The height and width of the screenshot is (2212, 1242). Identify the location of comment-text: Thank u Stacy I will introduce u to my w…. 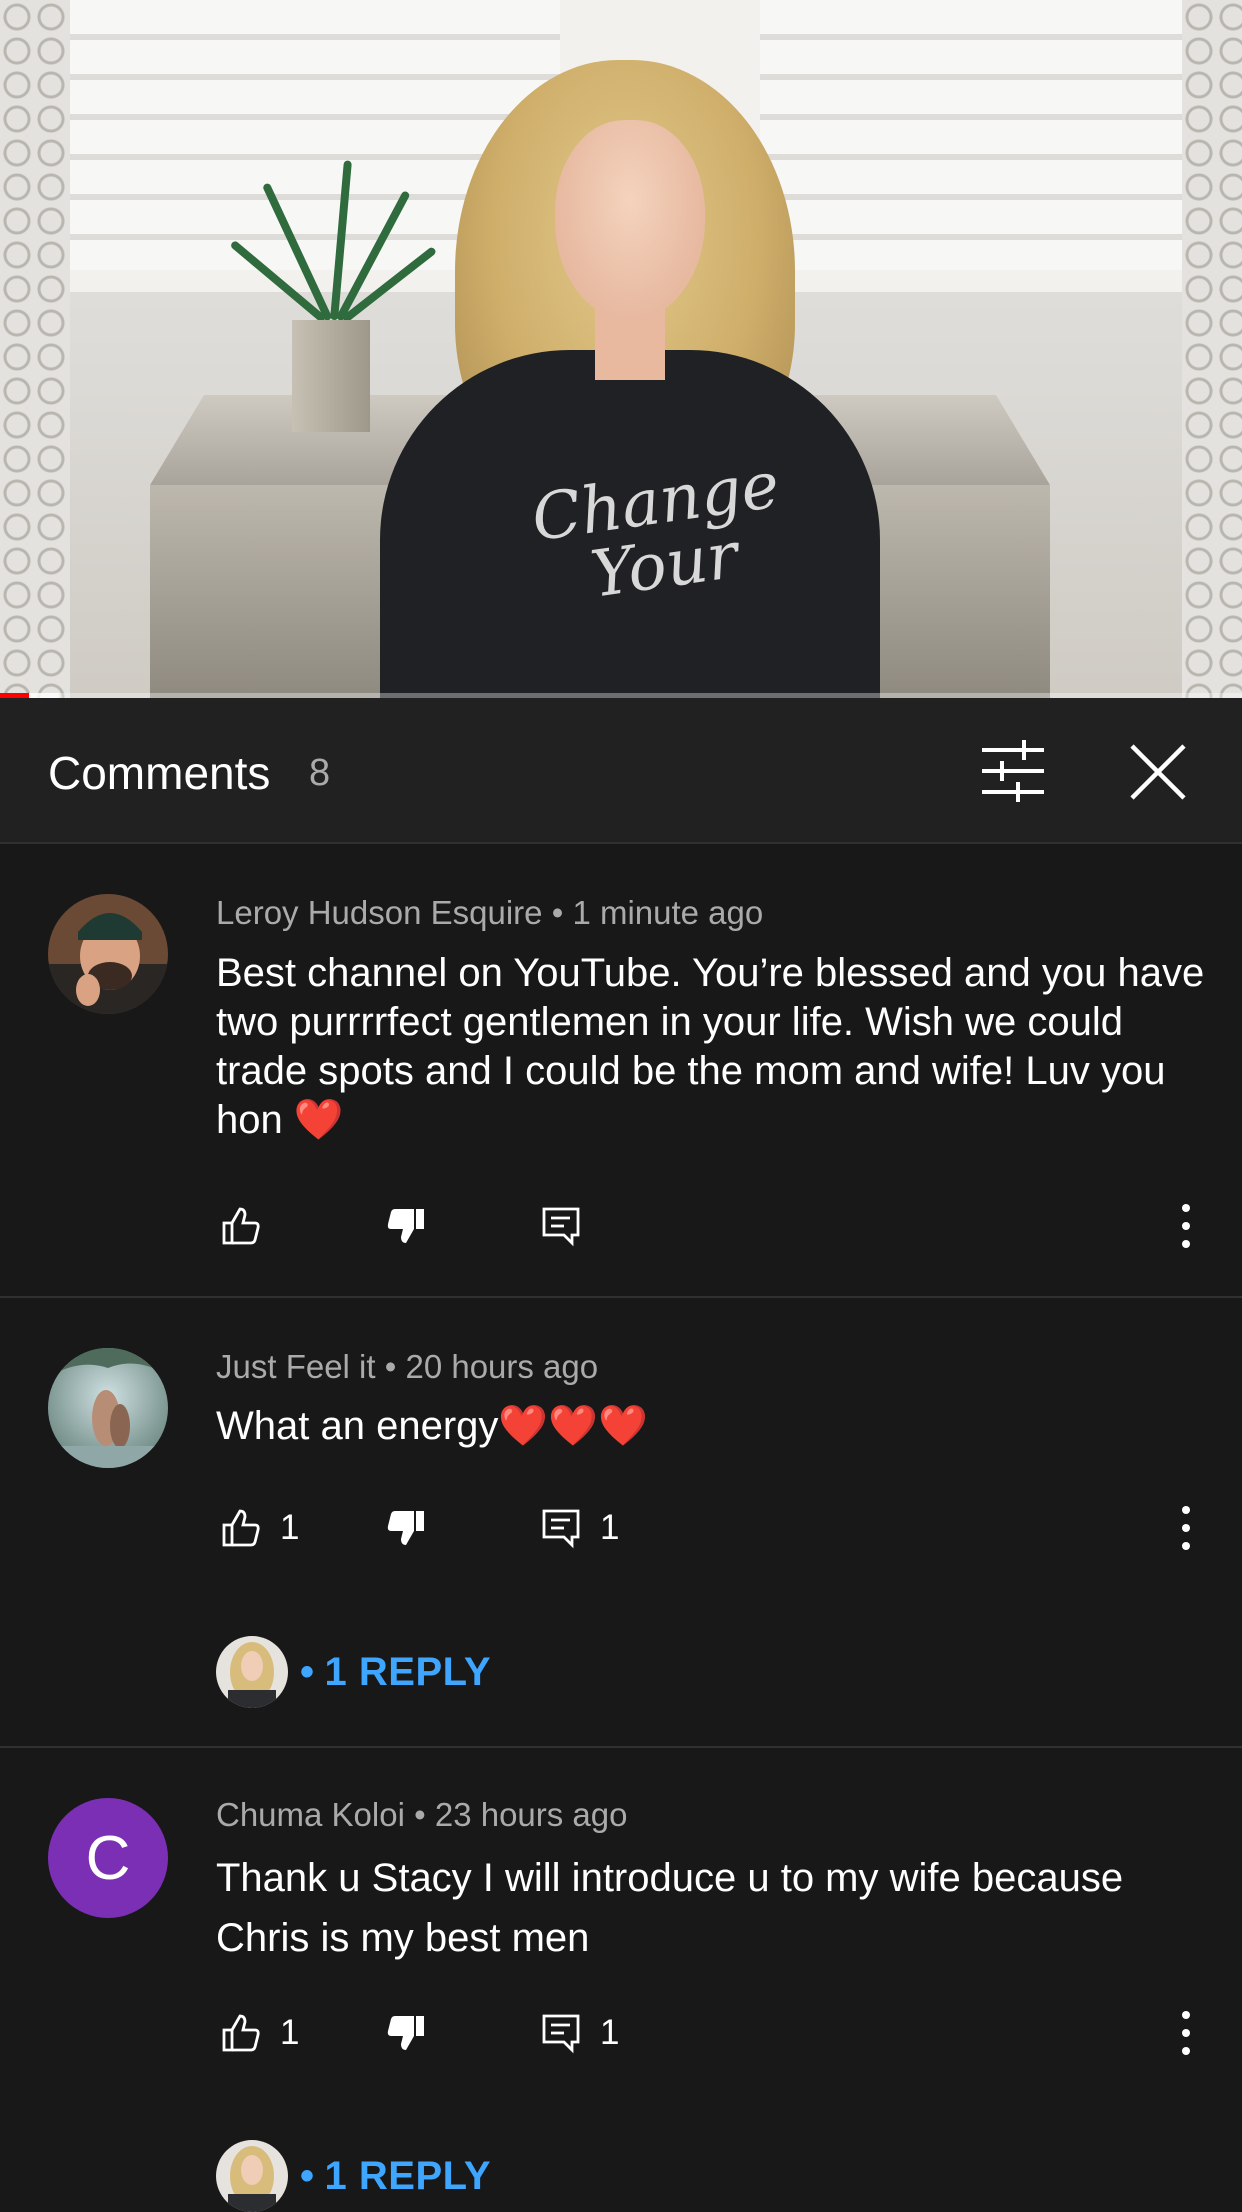
(670, 1908).